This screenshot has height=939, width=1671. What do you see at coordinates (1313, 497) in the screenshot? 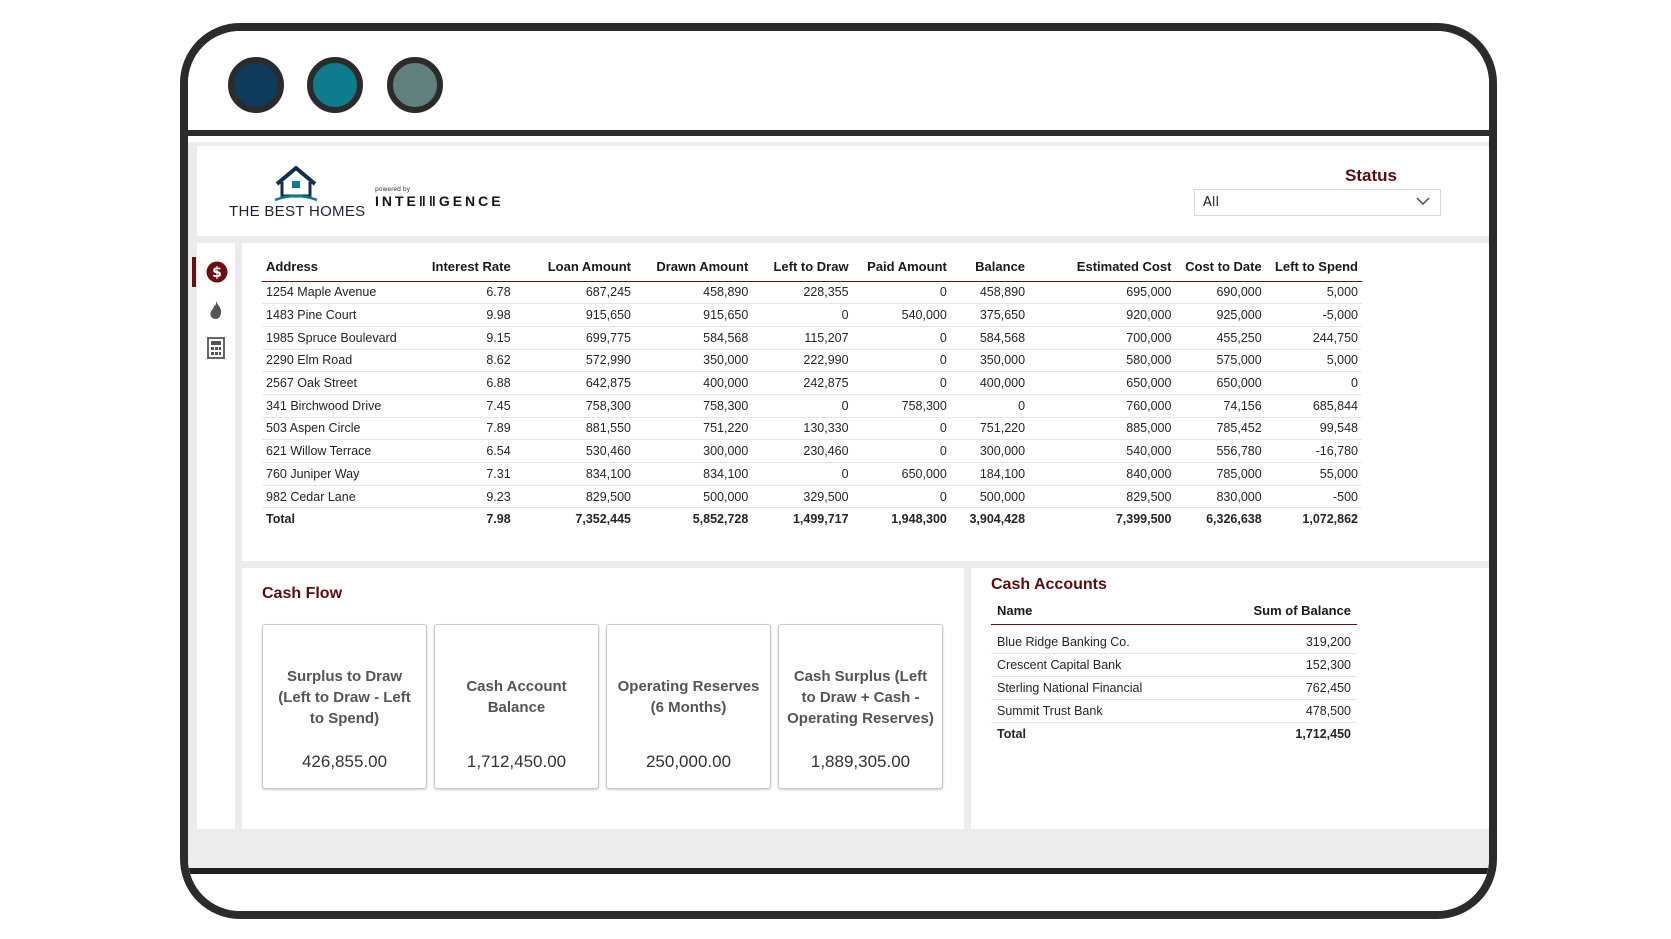
I see `cell: -500` at bounding box center [1313, 497].